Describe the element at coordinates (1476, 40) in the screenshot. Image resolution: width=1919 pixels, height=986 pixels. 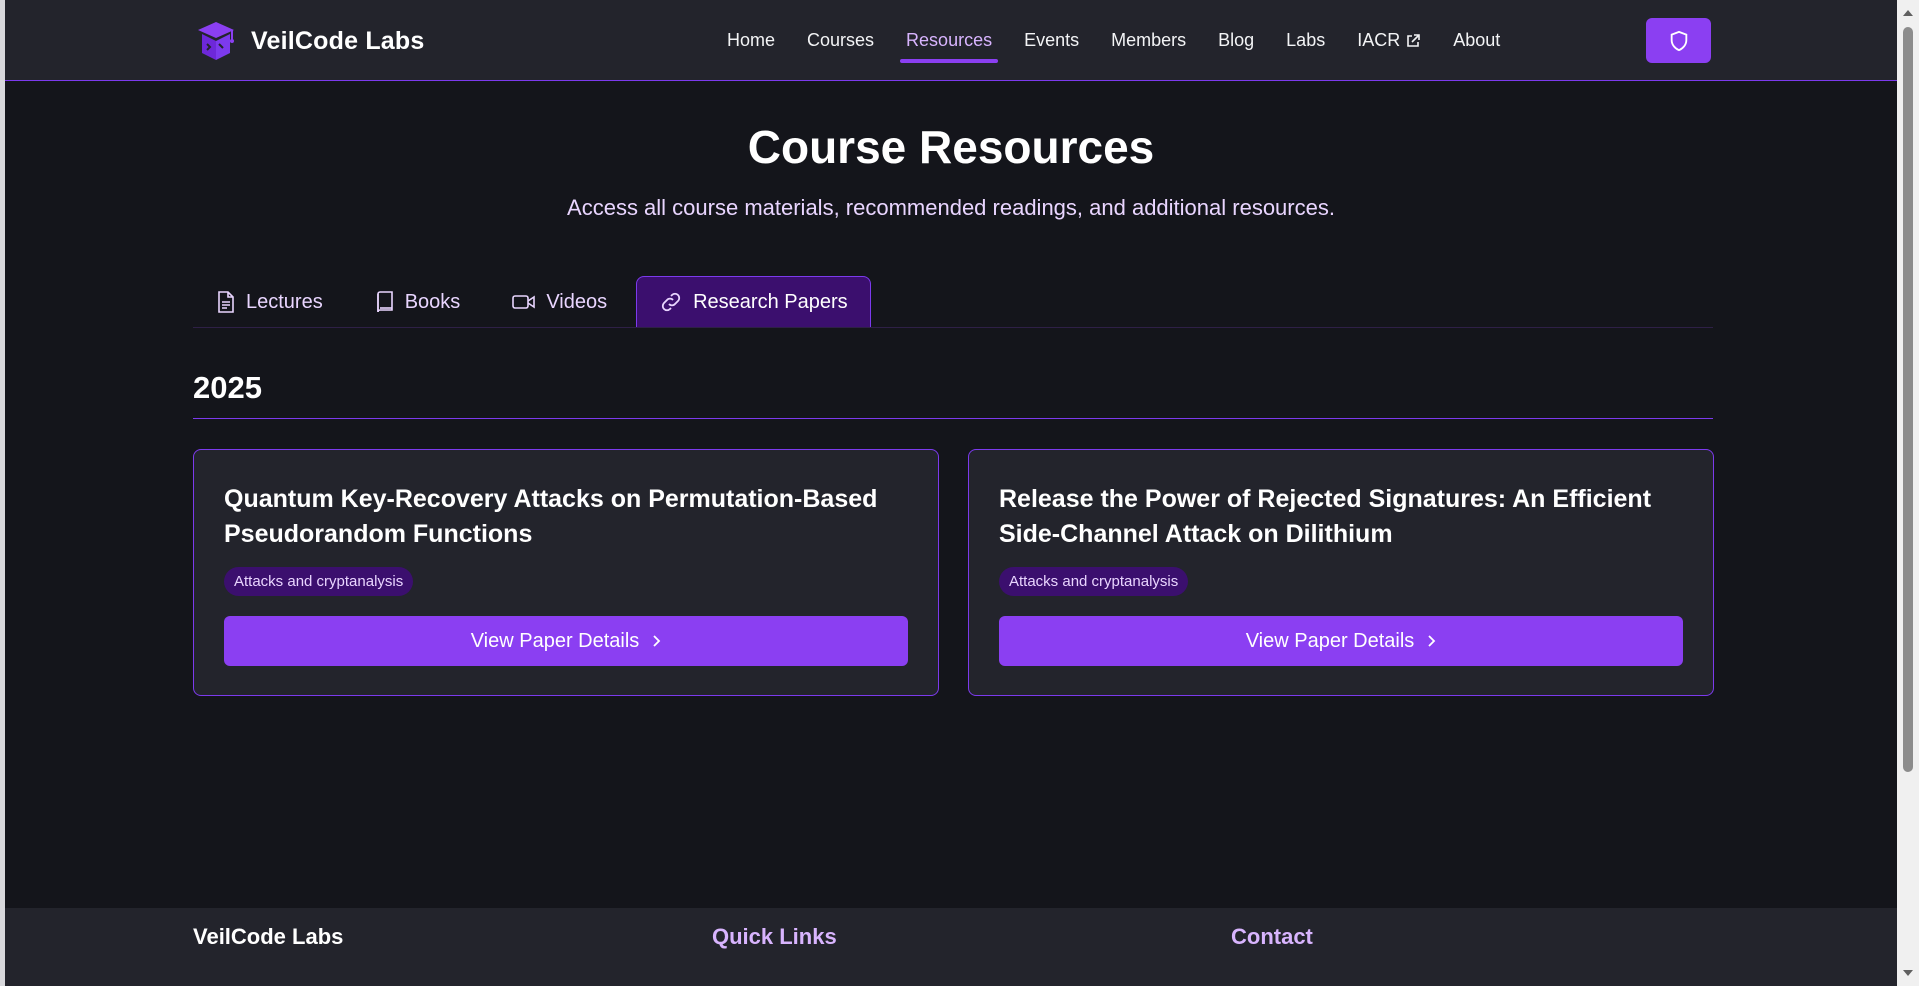
I see `nav-about: About` at that location.